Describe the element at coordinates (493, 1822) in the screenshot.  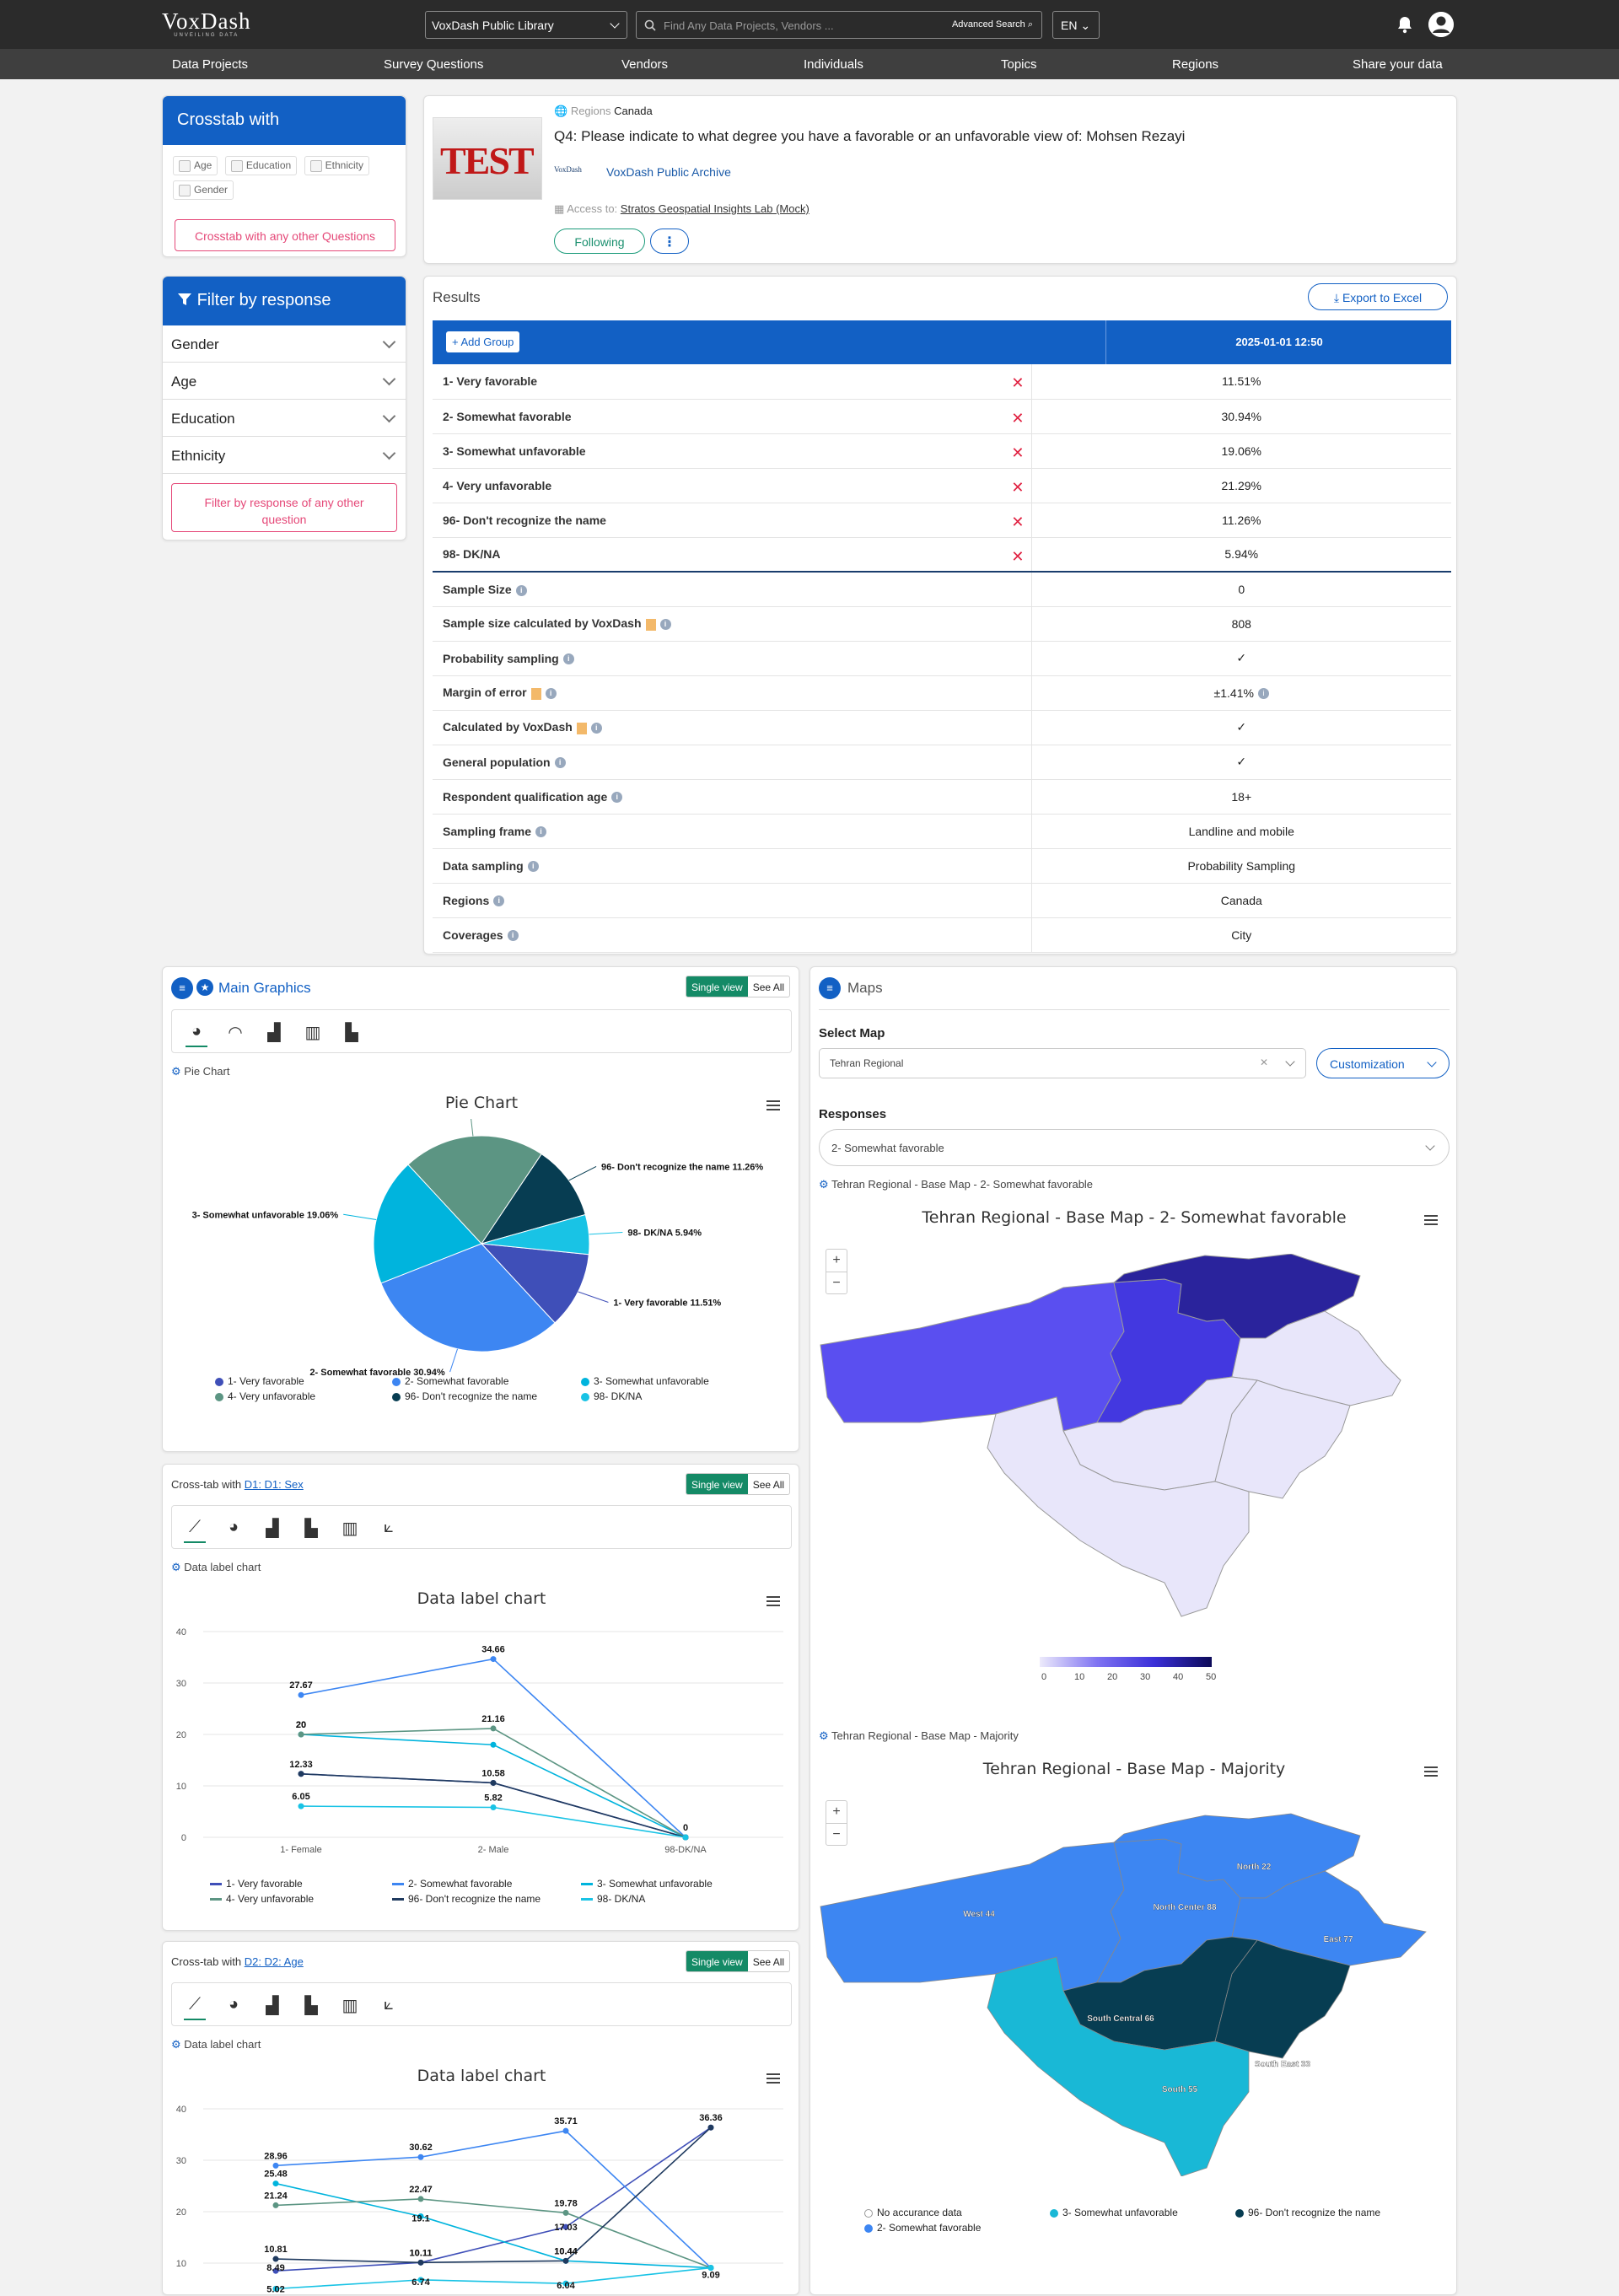
I see `series-line-98-dk-na` at that location.